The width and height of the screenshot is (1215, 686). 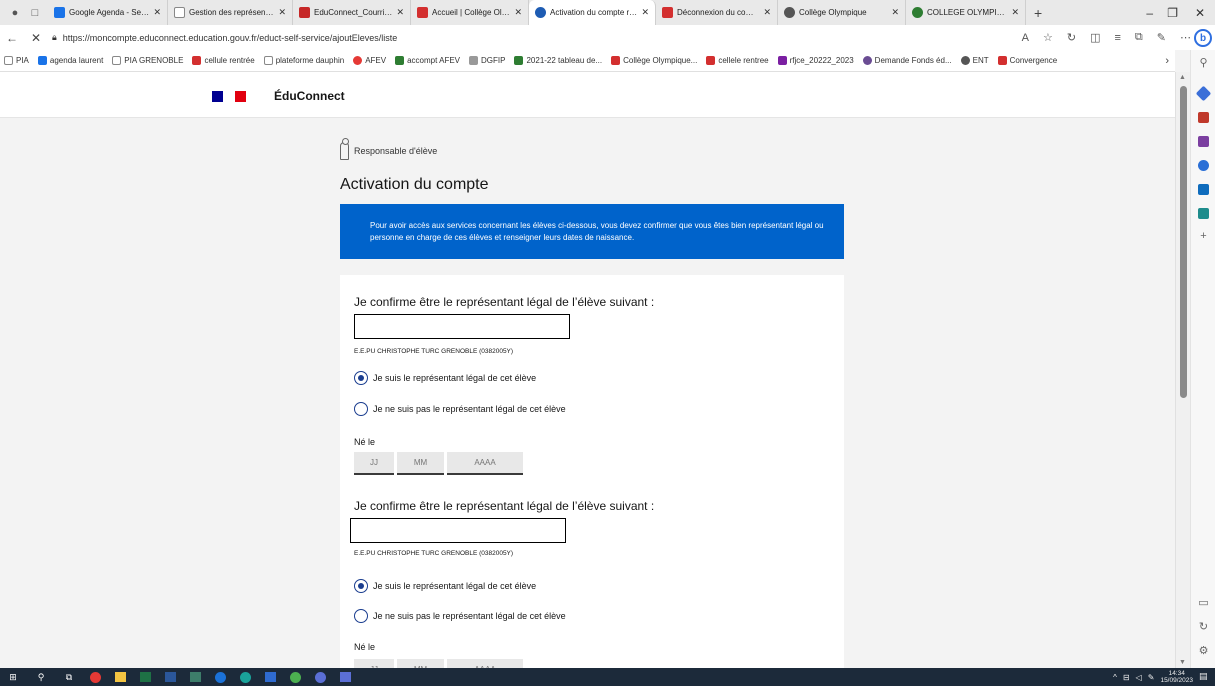 What do you see at coordinates (974, 60) in the screenshot?
I see `bookmark-ent: ENT` at bounding box center [974, 60].